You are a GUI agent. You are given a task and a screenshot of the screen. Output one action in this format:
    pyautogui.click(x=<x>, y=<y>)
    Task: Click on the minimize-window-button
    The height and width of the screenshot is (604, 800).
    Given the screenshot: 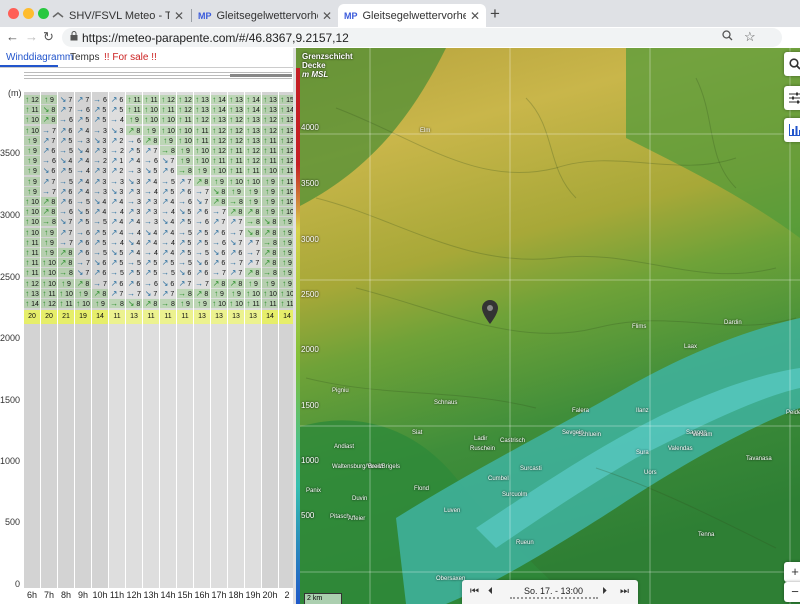 What is the action you would take?
    pyautogui.click(x=28, y=13)
    